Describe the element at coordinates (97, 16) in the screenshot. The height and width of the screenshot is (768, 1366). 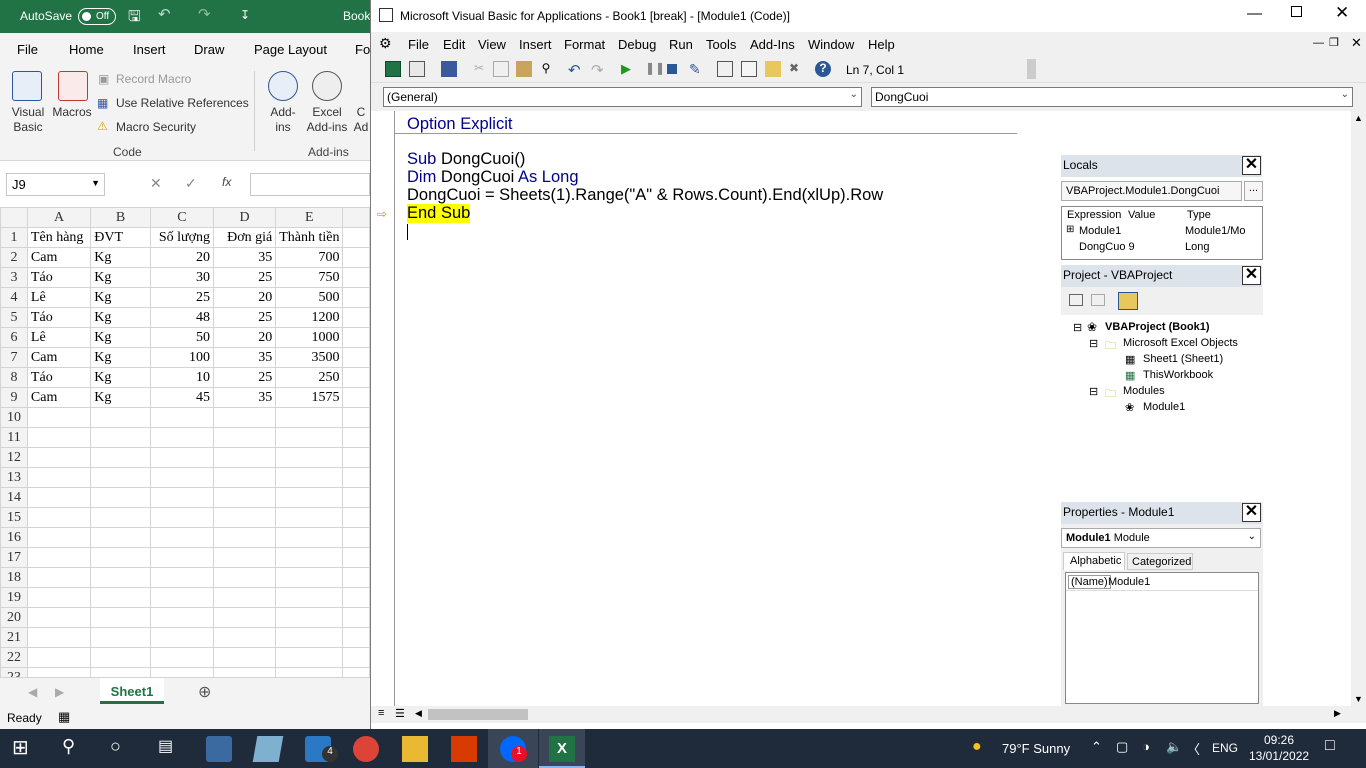
I see `autosave-toggle: Off` at that location.